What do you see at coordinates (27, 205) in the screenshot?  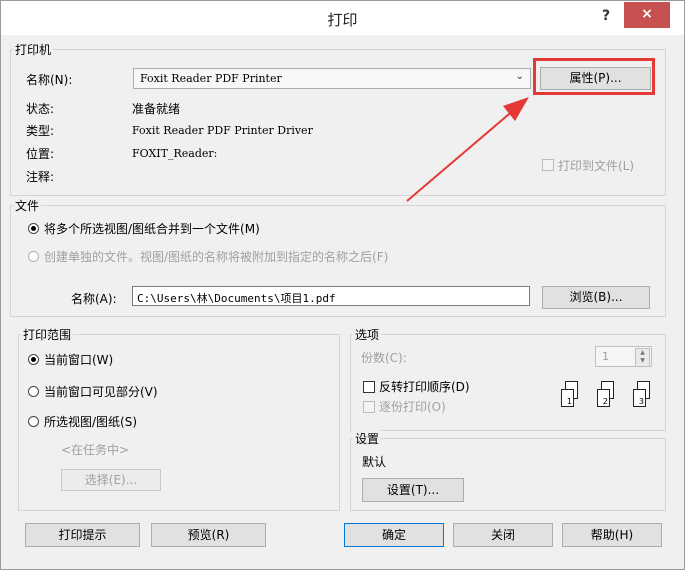 I see `file-group-label: 文件` at bounding box center [27, 205].